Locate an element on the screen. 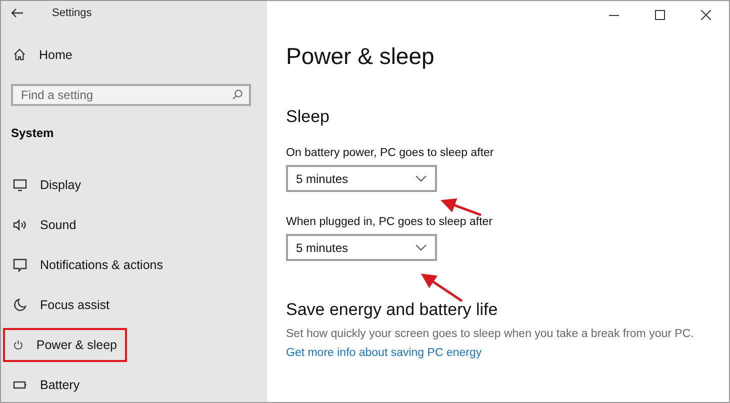  sidebar-item: Focus assist is located at coordinates (134, 305).